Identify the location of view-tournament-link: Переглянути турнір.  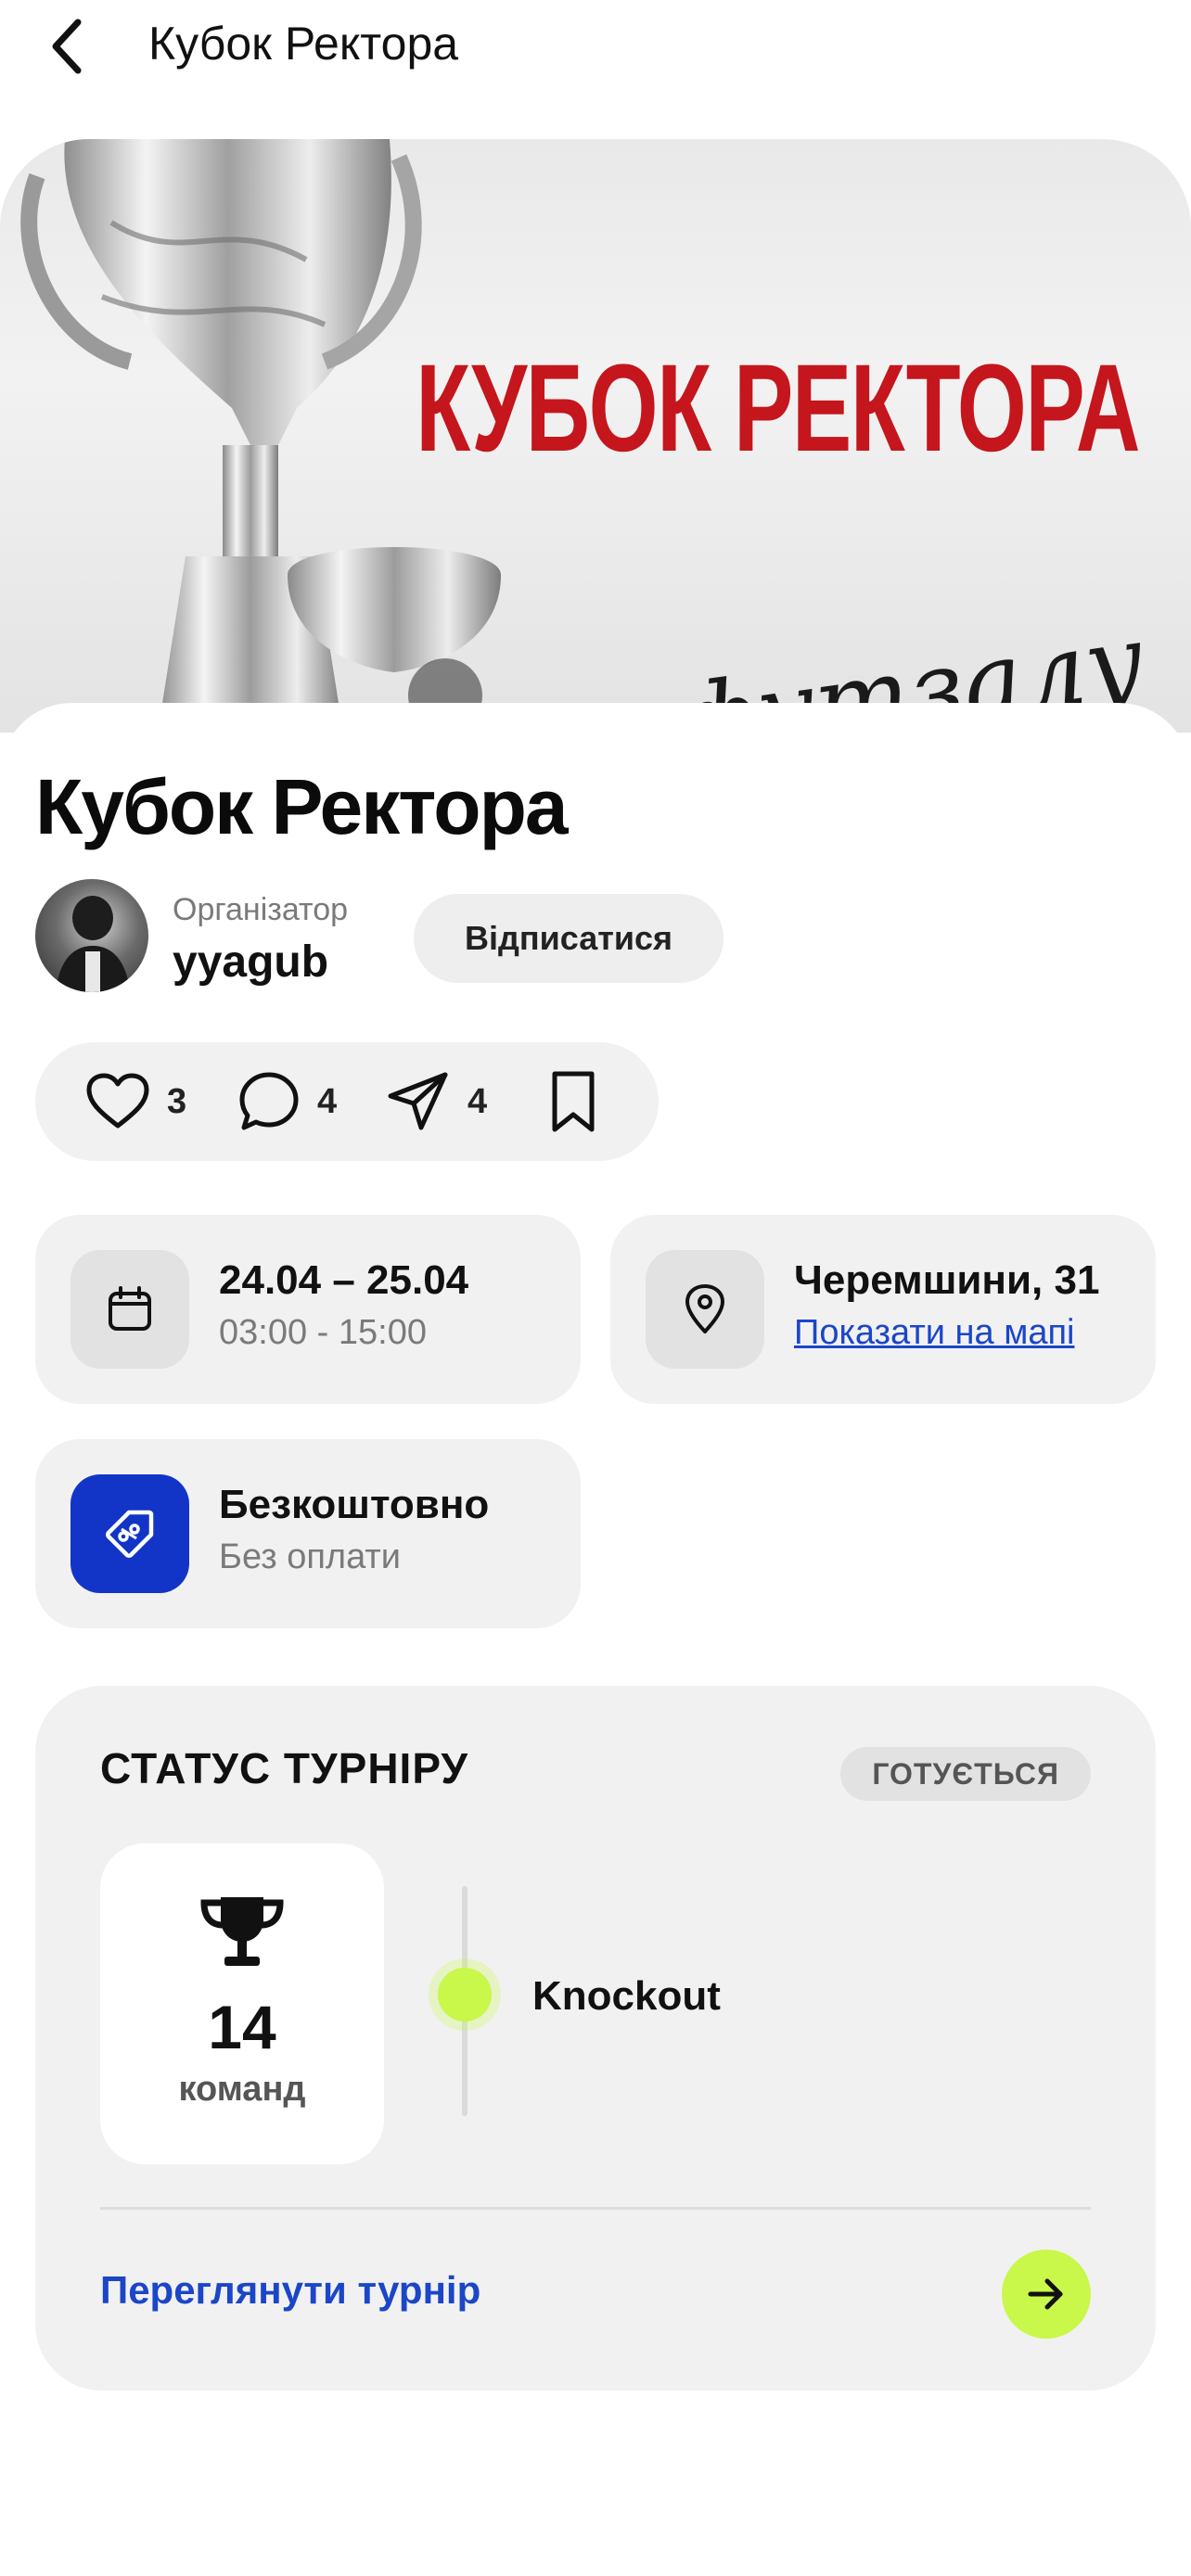
(290, 2290).